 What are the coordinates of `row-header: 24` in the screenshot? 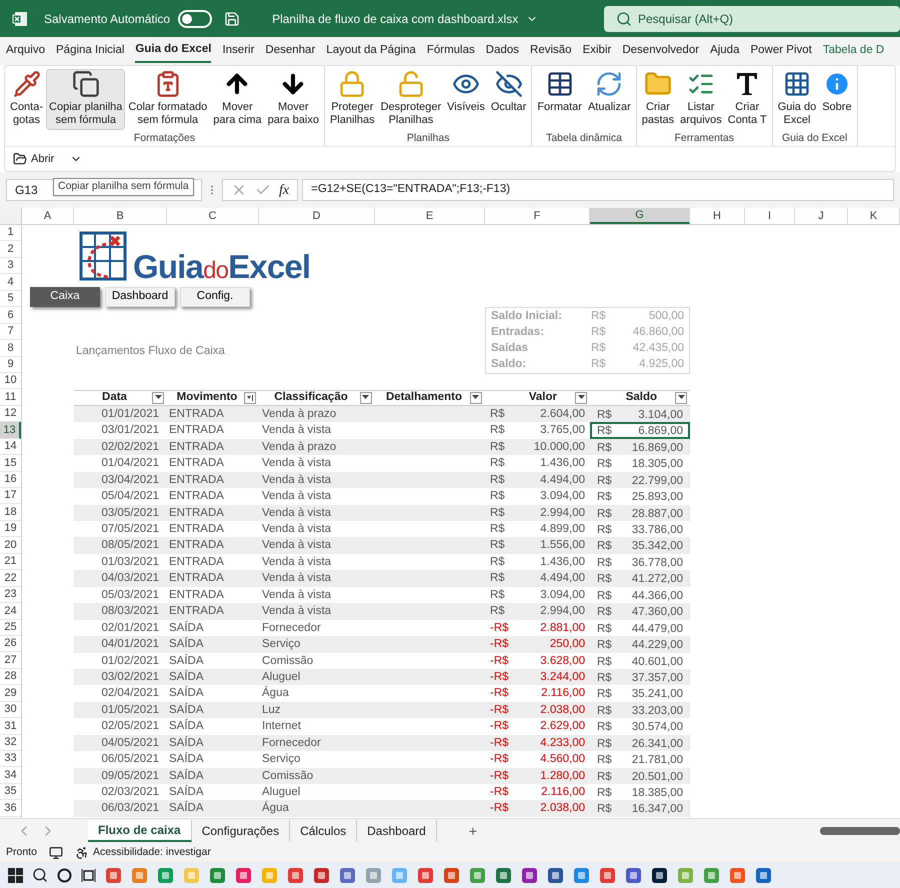 It's located at (10, 611).